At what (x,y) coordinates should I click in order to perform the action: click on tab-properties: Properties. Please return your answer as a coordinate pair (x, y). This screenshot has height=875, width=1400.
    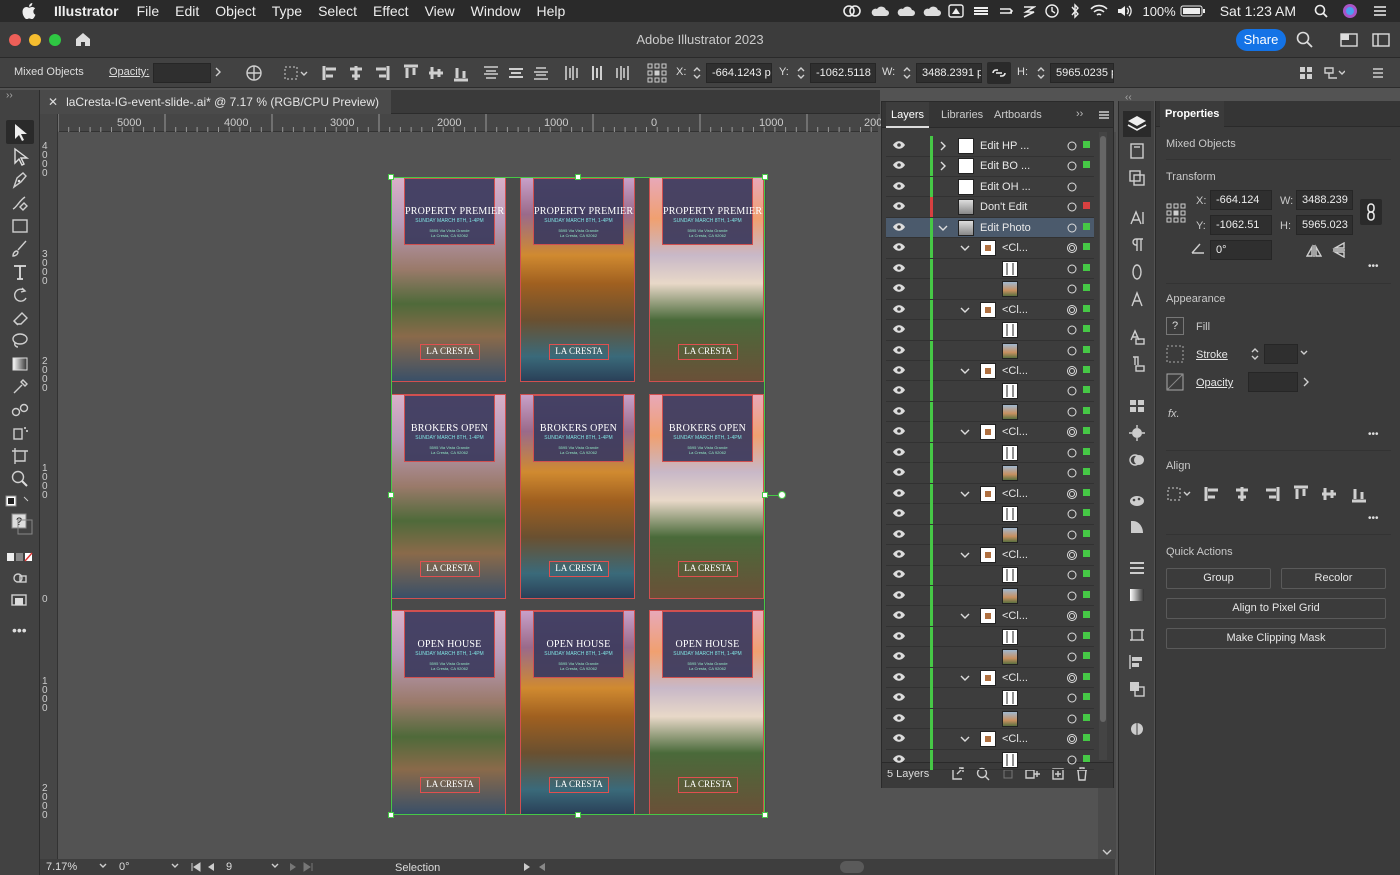
    Looking at the image, I should click on (1192, 114).